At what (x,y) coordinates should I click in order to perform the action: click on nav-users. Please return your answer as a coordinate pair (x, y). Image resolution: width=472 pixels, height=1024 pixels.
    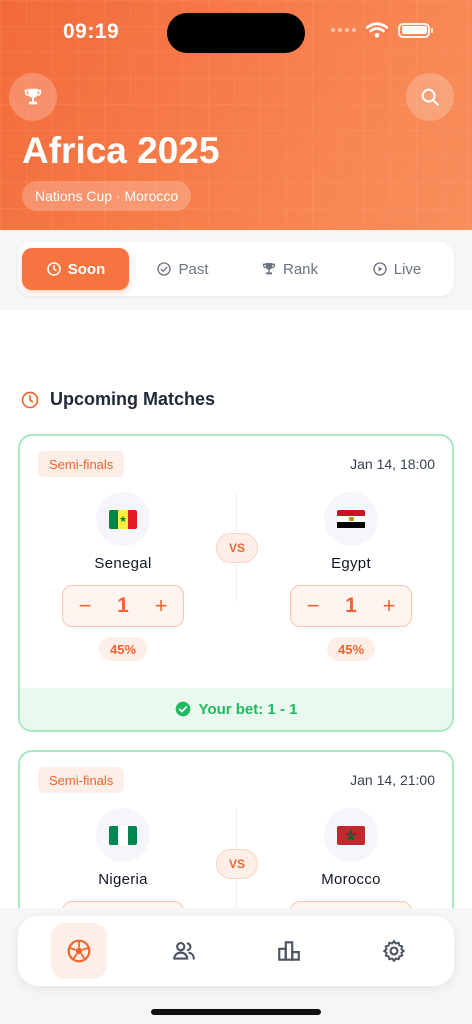
    Looking at the image, I should click on (184, 951).